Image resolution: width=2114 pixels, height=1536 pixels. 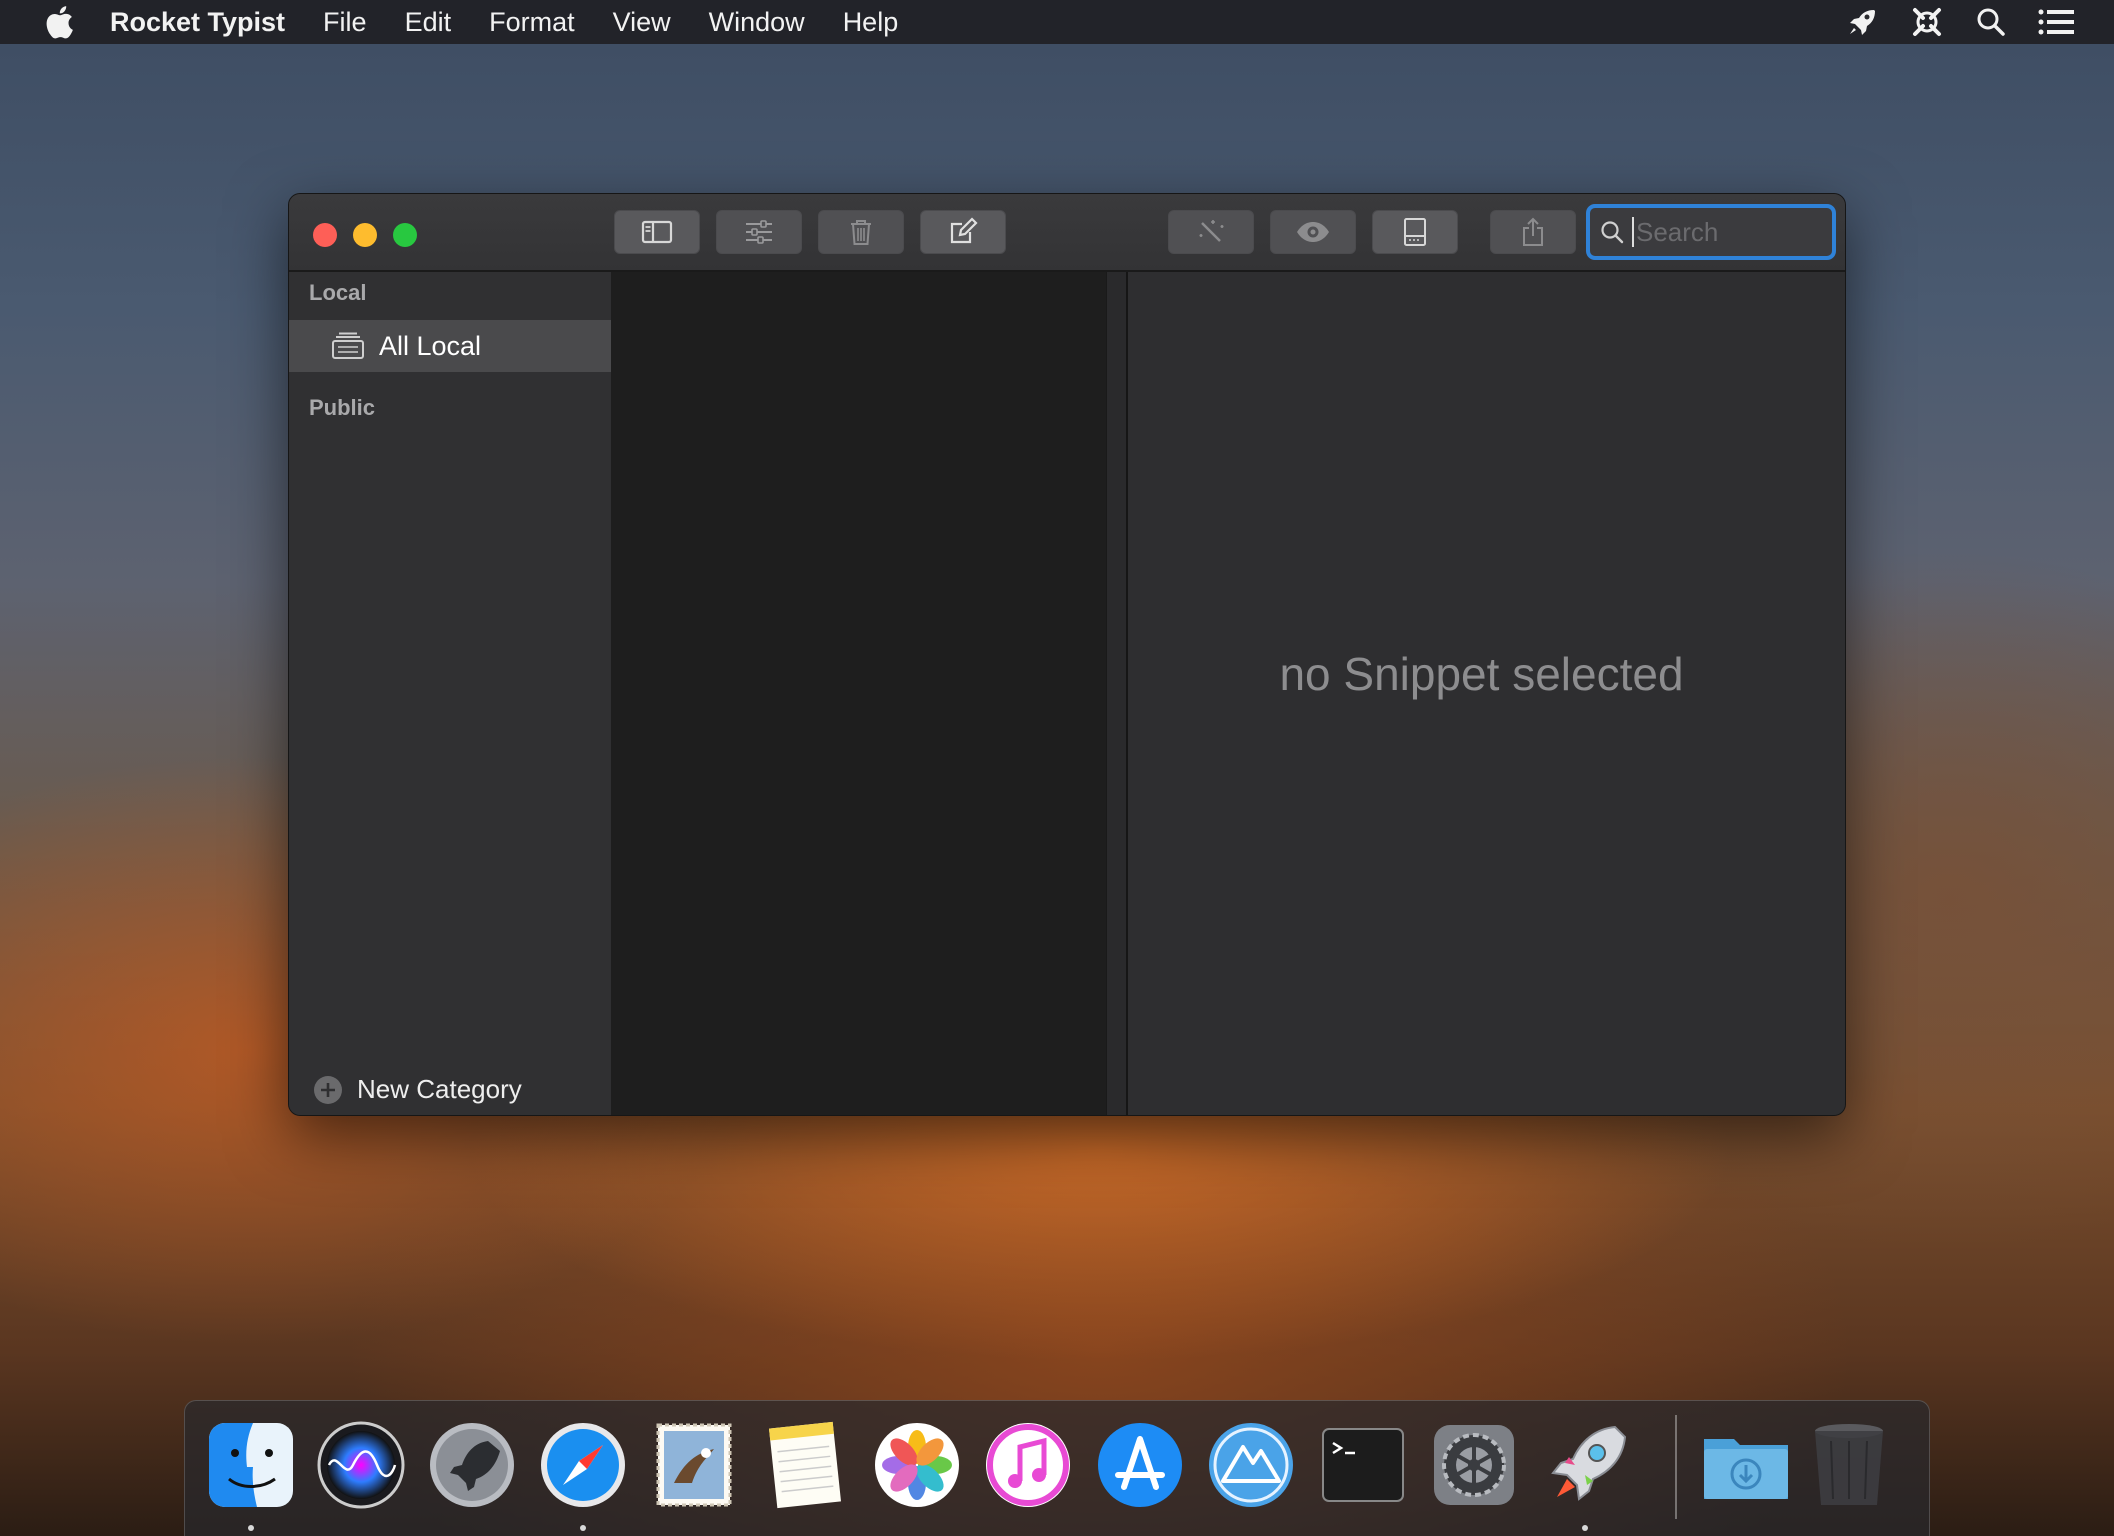 What do you see at coordinates (1991, 22) in the screenshot?
I see `spotlight-search-icon` at bounding box center [1991, 22].